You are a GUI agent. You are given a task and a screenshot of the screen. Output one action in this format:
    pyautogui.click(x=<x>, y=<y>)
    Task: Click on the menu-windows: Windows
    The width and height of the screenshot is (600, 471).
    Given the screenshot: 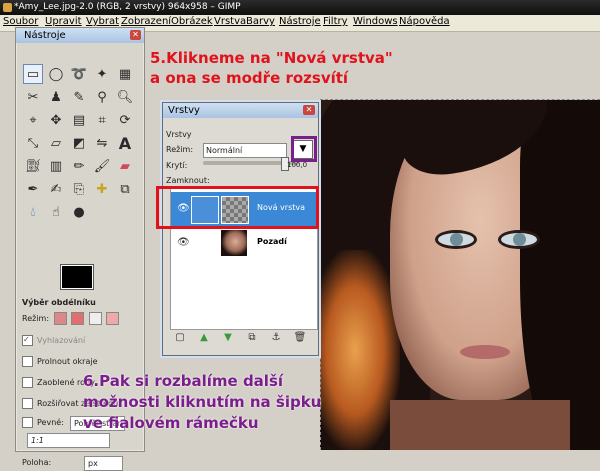 What is the action you would take?
    pyautogui.click(x=375, y=21)
    